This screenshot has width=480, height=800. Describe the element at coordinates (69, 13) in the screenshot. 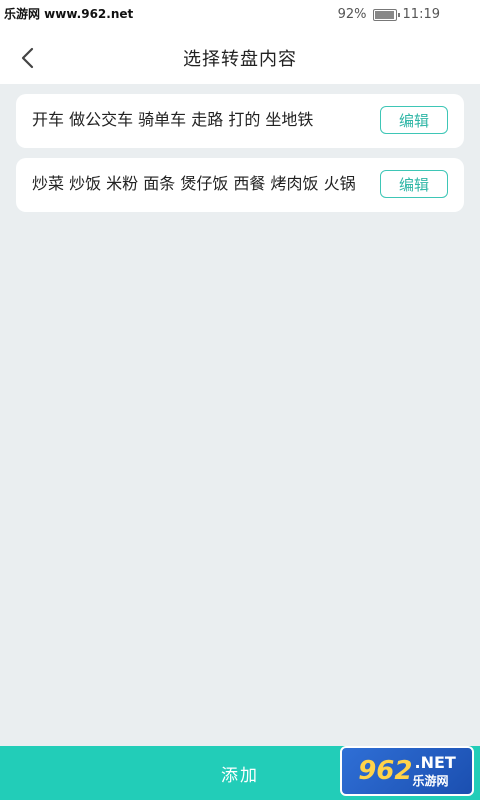

I see `watermark-text: 乐游网 www.962.net` at that location.